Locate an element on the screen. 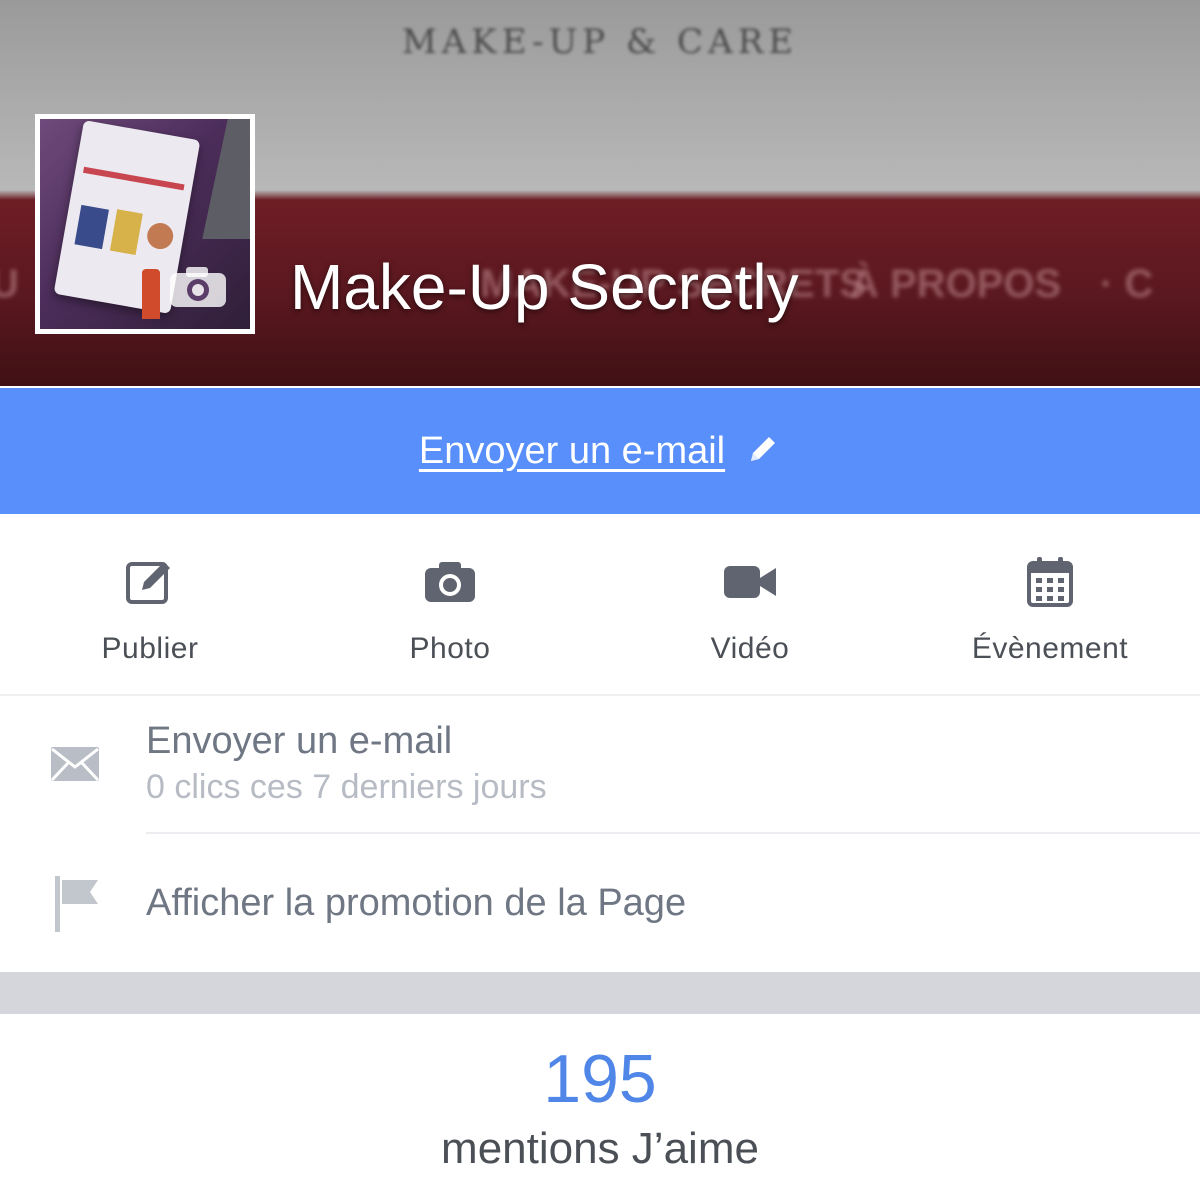  video-label: Vidéo is located at coordinates (750, 648).